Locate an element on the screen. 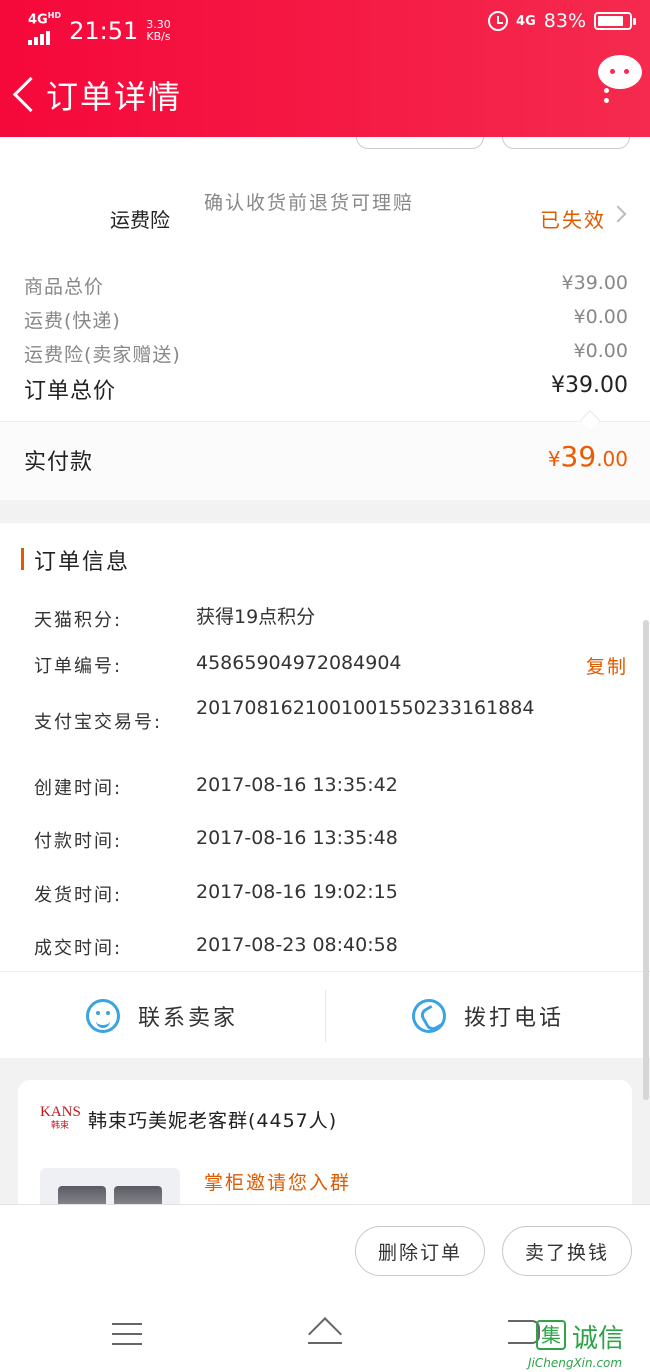  brand-logo: KANS 韩束 is located at coordinates (60, 1117).